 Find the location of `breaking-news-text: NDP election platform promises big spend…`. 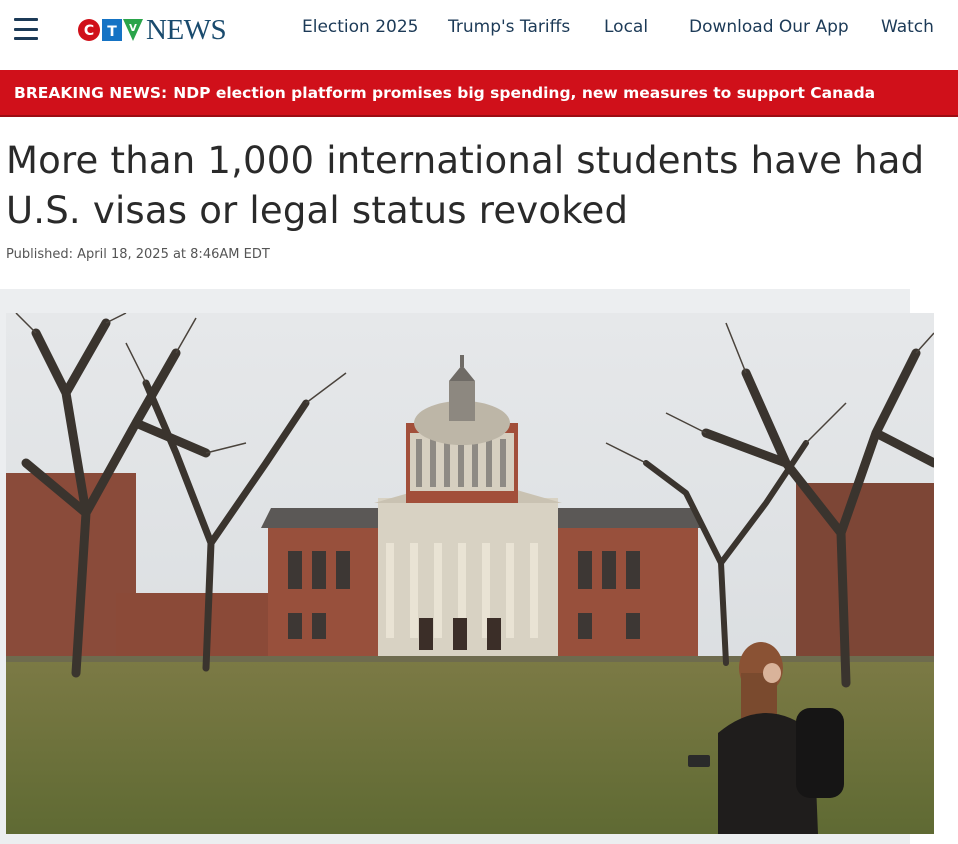

breaking-news-text: NDP election platform promises big spend… is located at coordinates (524, 92).